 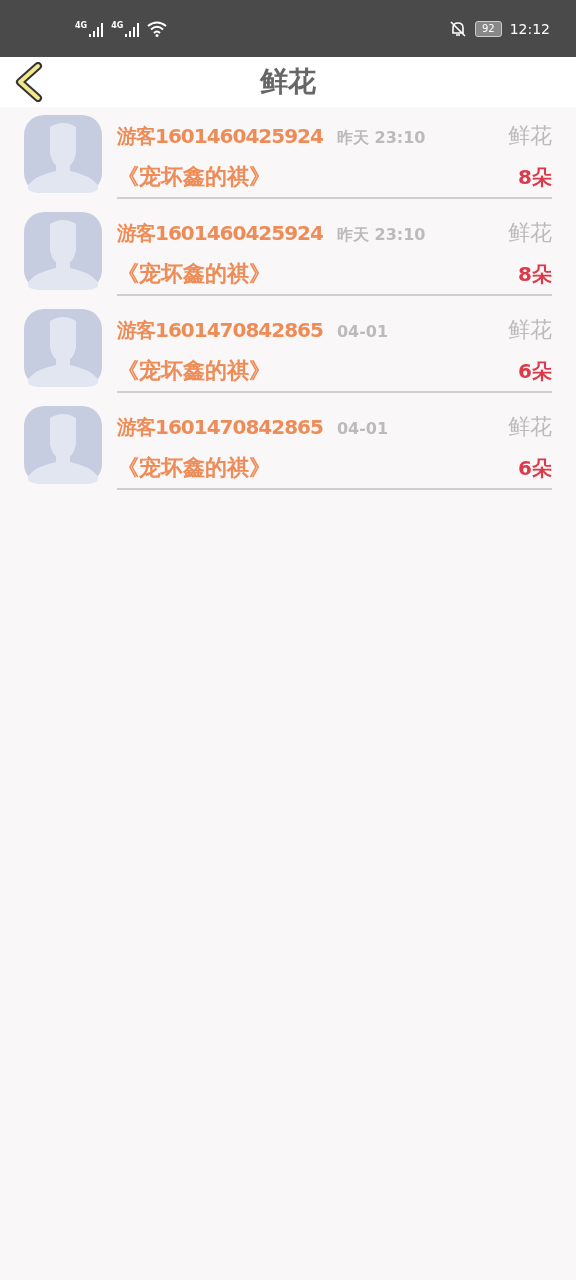 I want to click on wifi-icon, so click(x=157, y=28).